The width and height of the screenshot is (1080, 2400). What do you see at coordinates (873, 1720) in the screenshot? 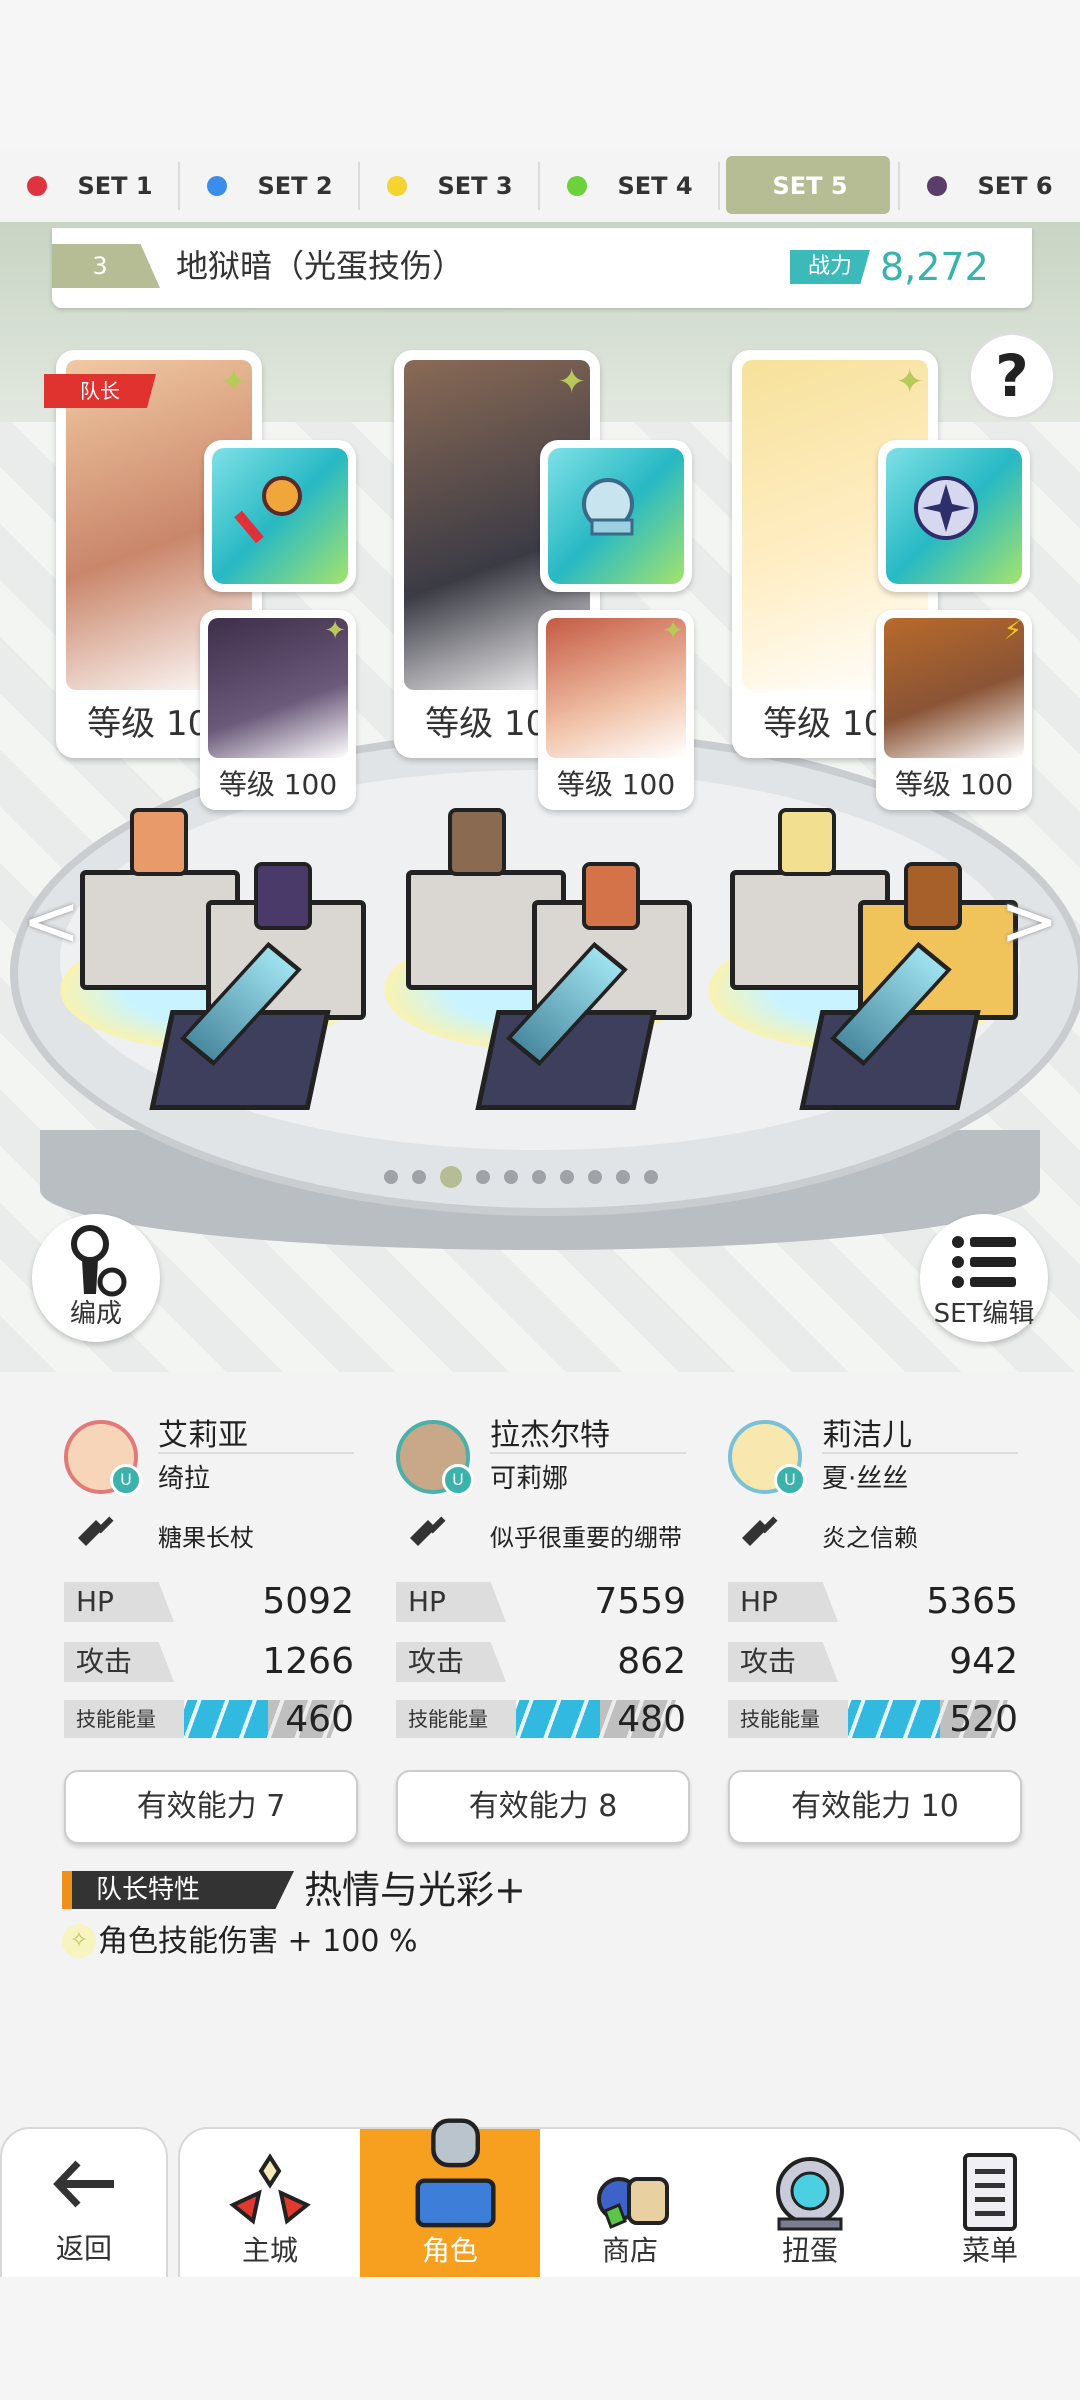
I see `energy-row: 技能能量 520` at bounding box center [873, 1720].